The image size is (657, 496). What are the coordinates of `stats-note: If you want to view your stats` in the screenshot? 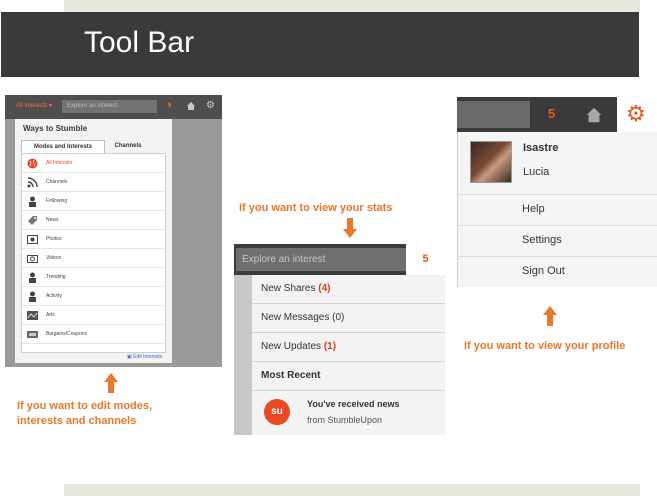 It's located at (316, 208).